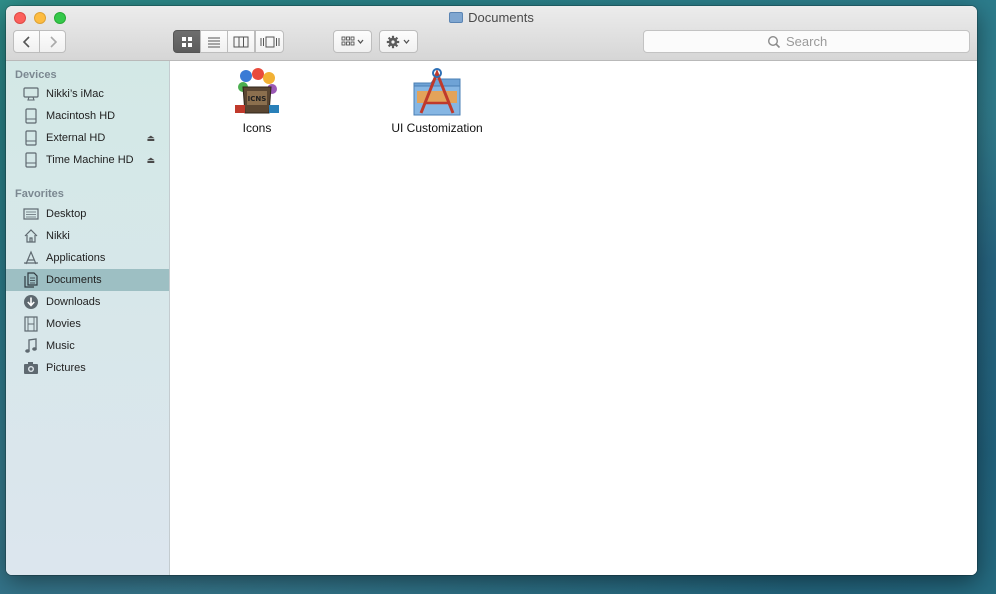 The height and width of the screenshot is (594, 996). What do you see at coordinates (501, 17) in the screenshot?
I see `window-title-text: Documents` at bounding box center [501, 17].